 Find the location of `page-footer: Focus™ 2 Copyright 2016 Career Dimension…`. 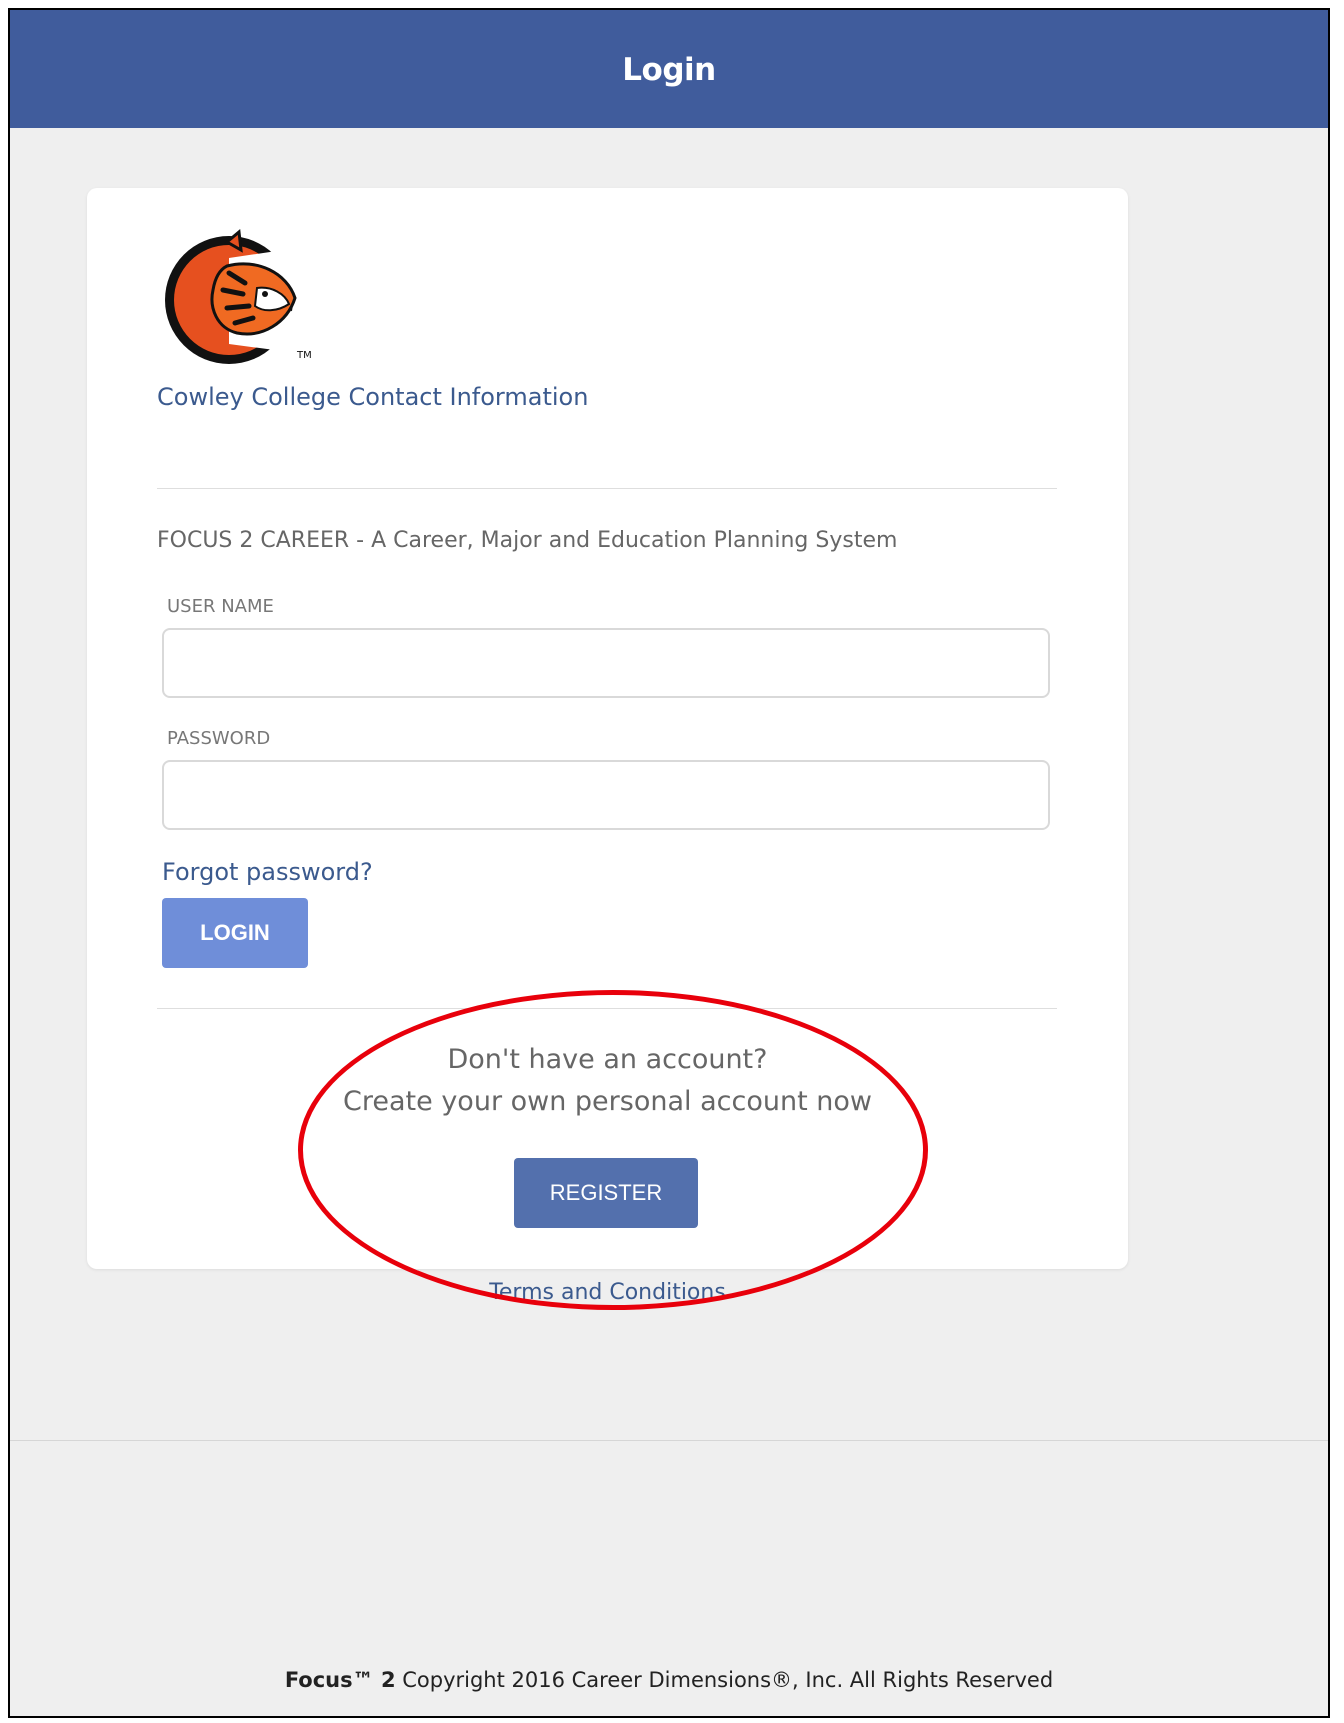

page-footer: Focus™ 2 Copyright 2016 Career Dimension… is located at coordinates (669, 1680).